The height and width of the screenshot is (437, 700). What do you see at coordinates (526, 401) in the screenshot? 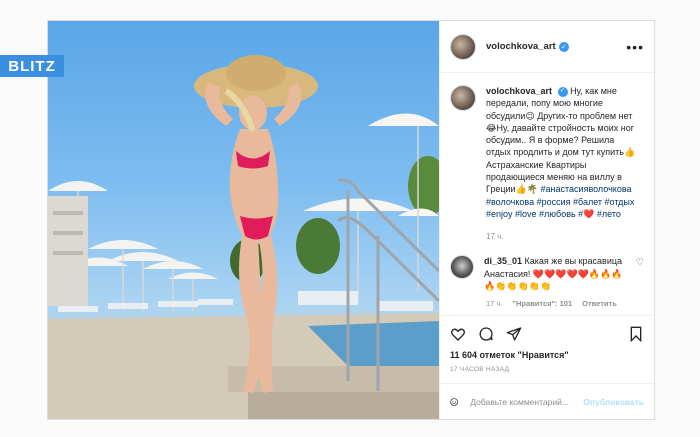
I see `comment-input` at bounding box center [526, 401].